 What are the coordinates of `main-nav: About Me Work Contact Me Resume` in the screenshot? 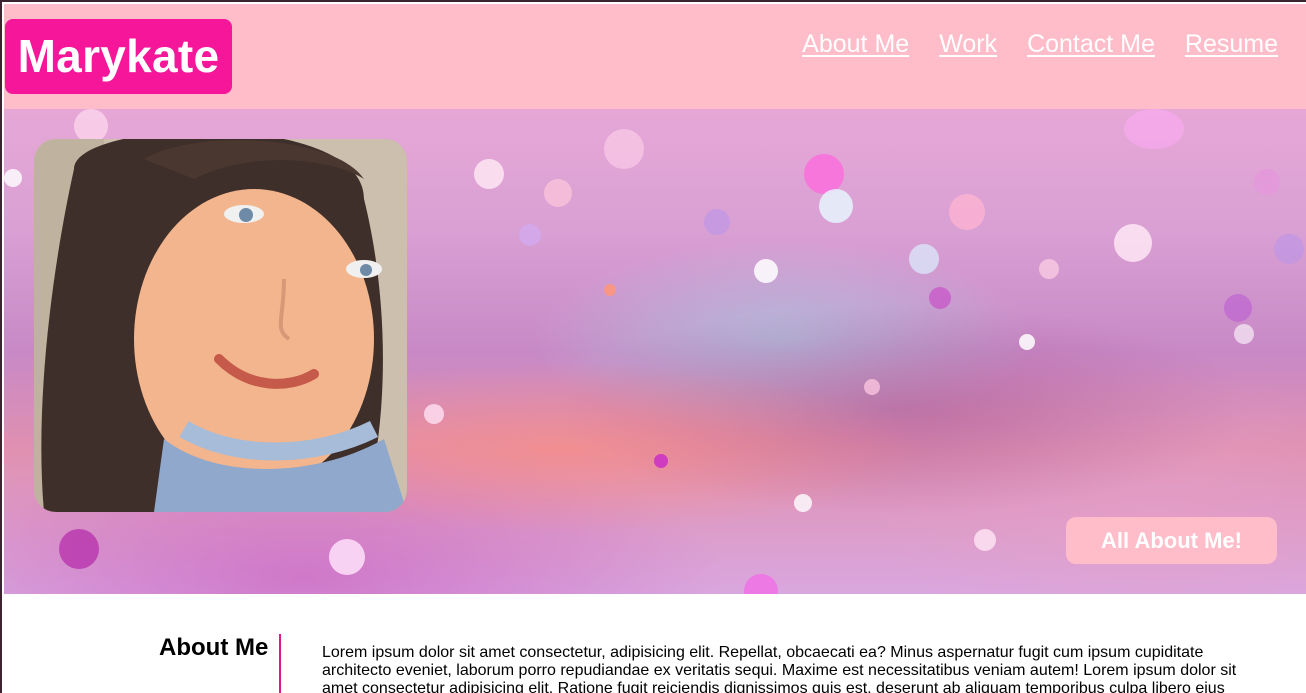 It's located at (1040, 44).